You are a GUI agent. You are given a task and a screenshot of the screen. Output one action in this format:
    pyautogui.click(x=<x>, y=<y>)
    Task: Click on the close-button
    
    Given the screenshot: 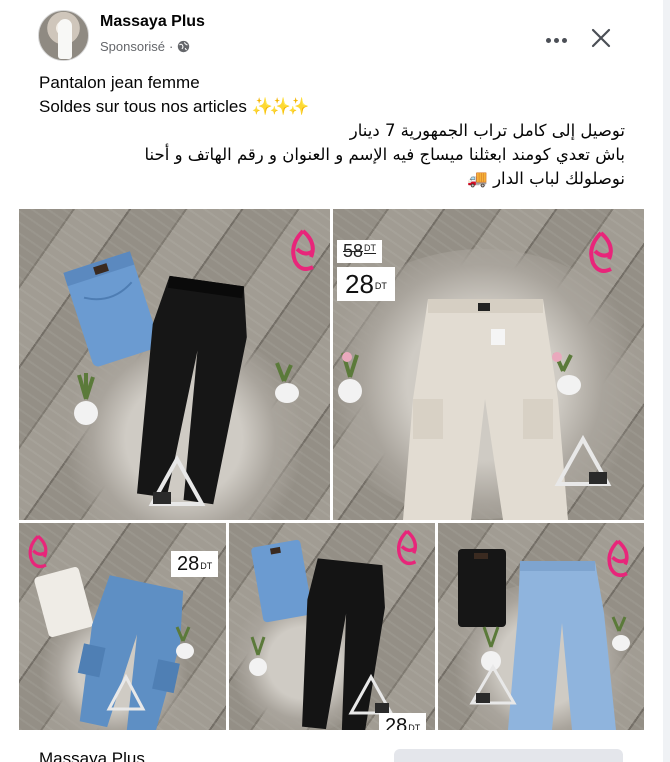 What is the action you would take?
    pyautogui.click(x=601, y=38)
    